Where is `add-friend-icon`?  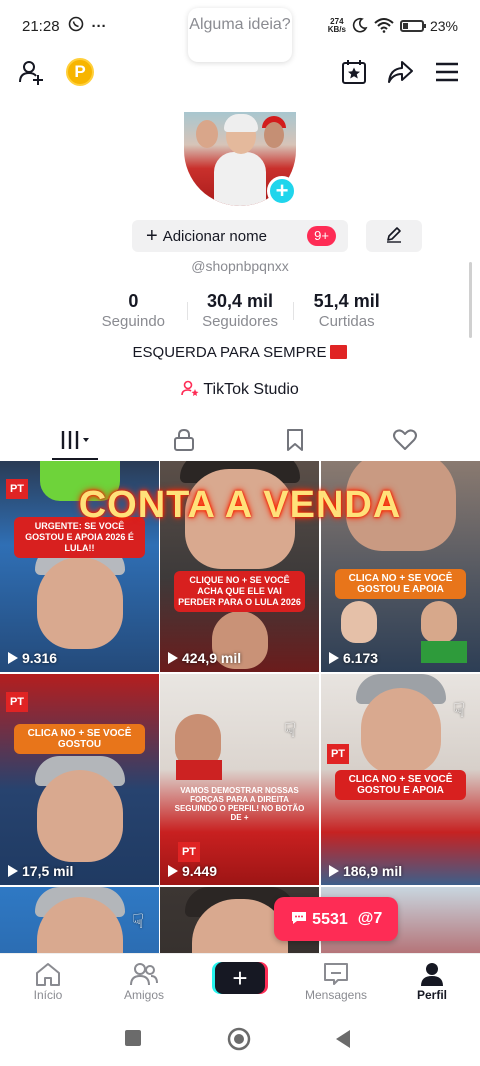
add-friend-icon is located at coordinates (32, 72).